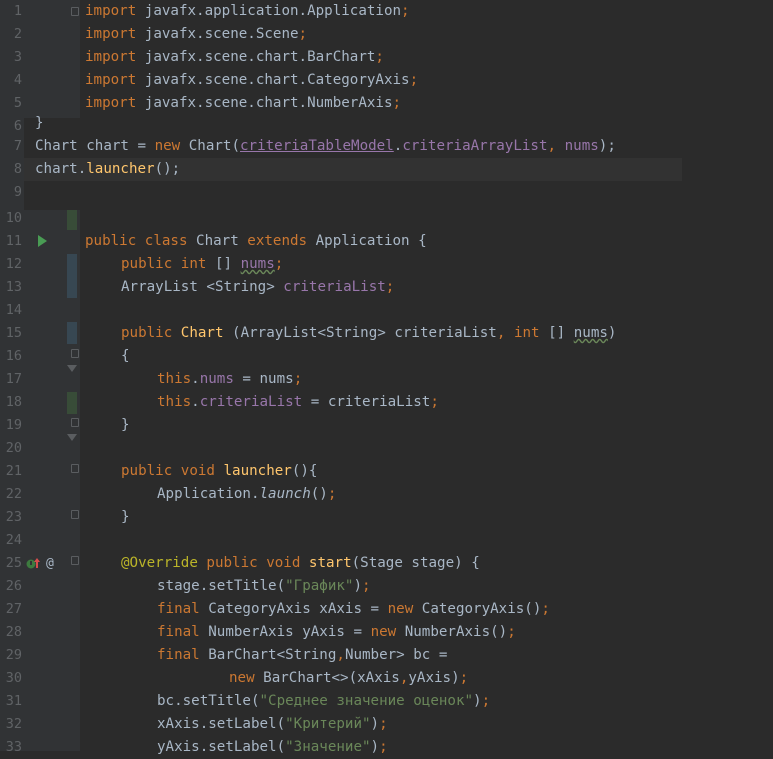 The width and height of the screenshot is (773, 759). I want to click on code-line-22: Application.launch();, so click(247, 494).